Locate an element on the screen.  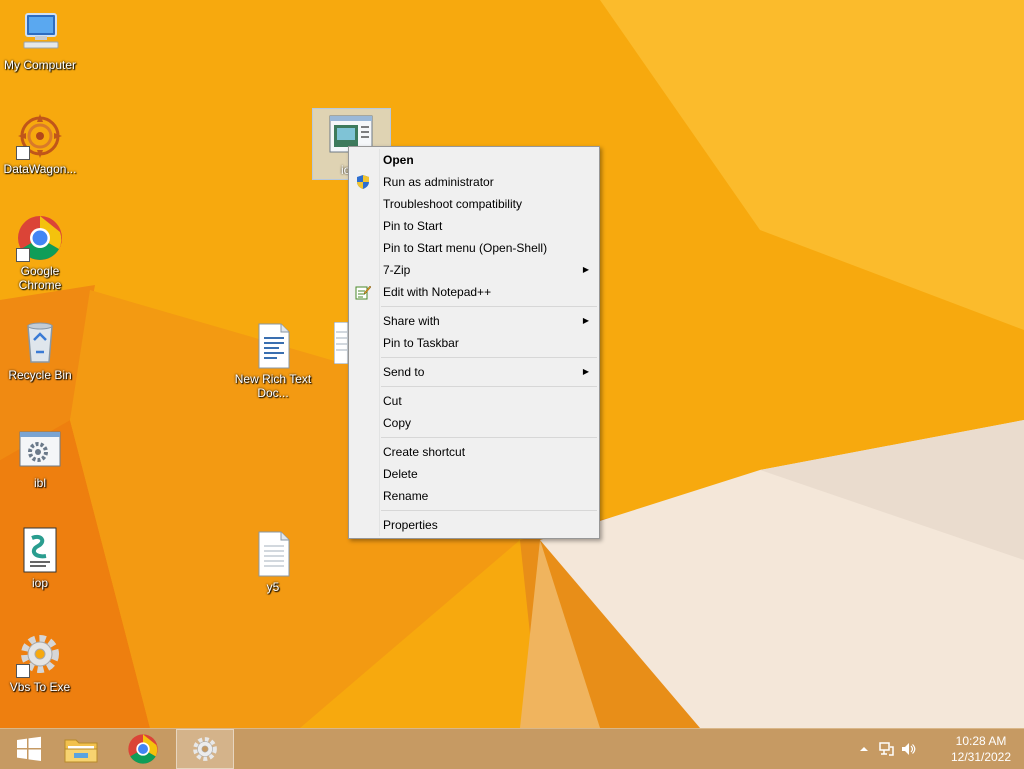
start-button is located at coordinates (29, 749).